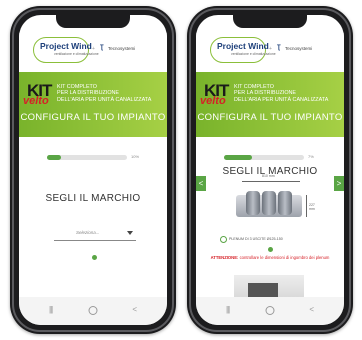 This screenshot has width=362, height=340. Describe the element at coordinates (263, 290) in the screenshot. I see `product-detail` at that location.